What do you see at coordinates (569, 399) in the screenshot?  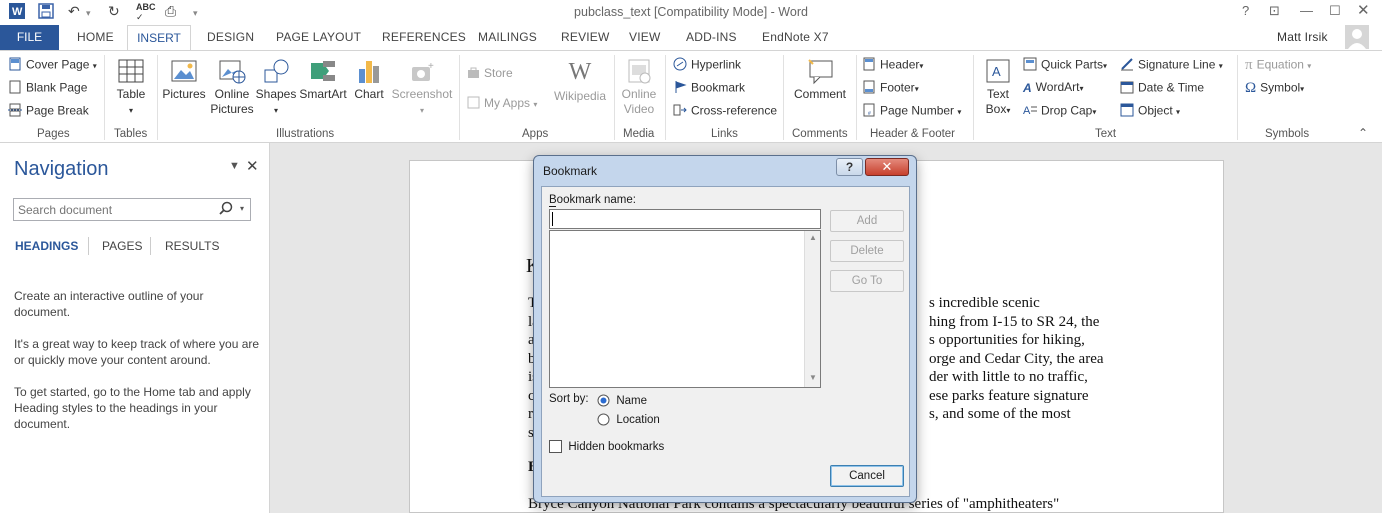 I see `sort-by-label: Sort by:` at bounding box center [569, 399].